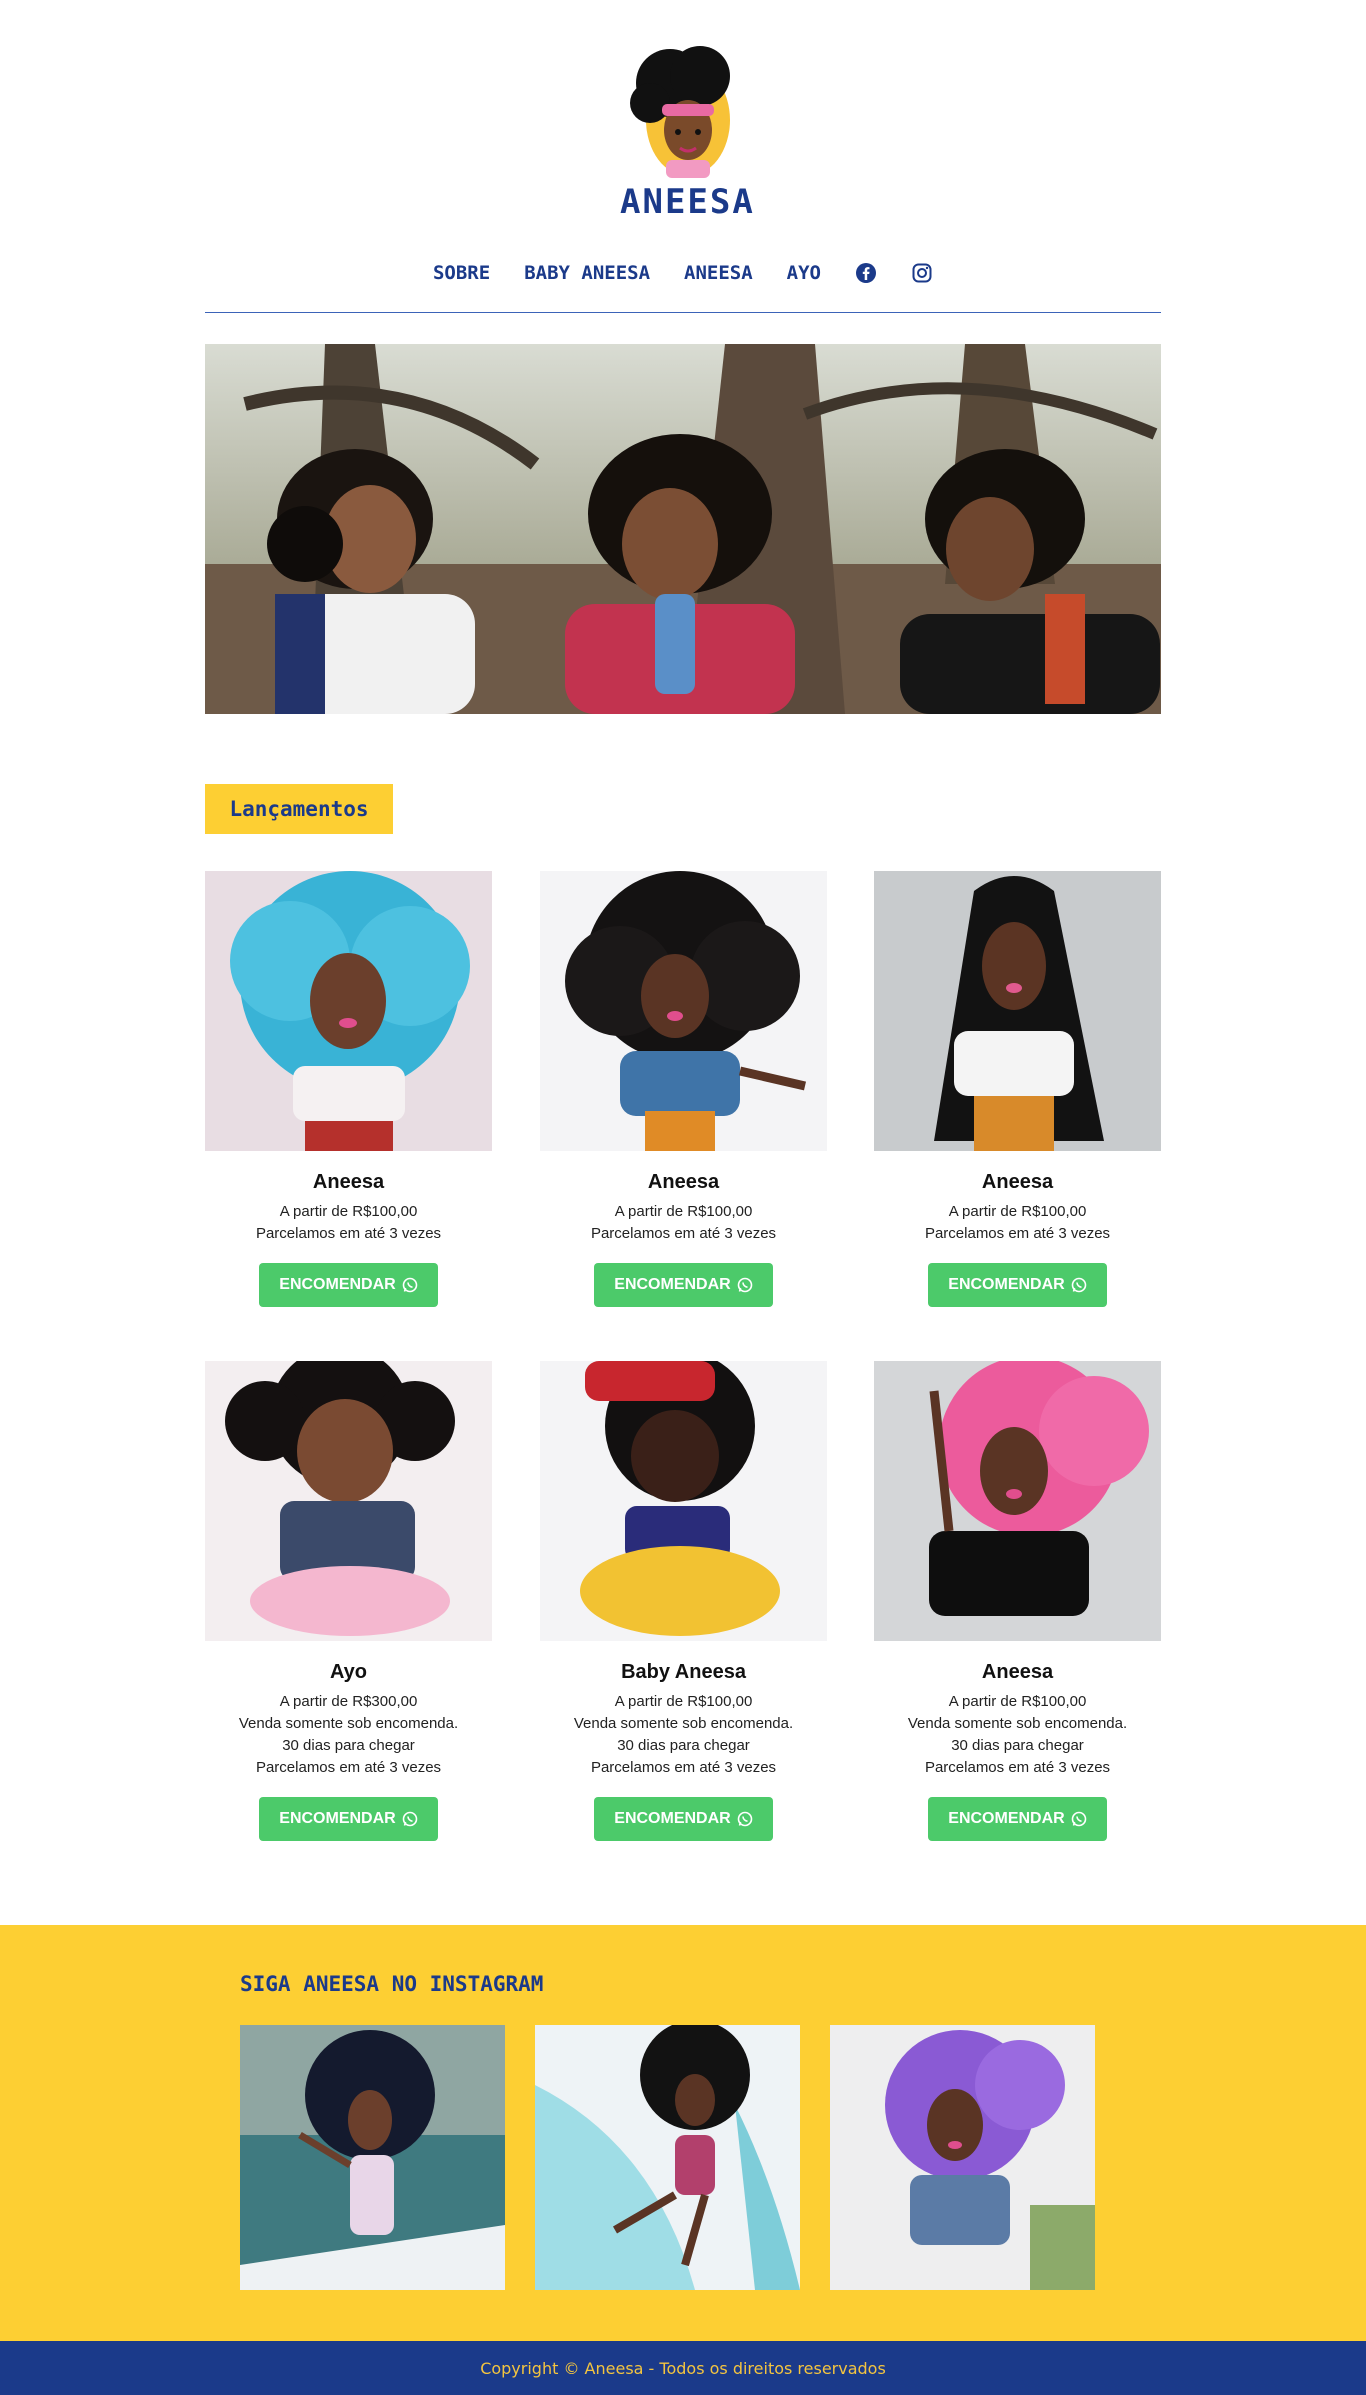  I want to click on section-title-badge: Lançamentos, so click(299, 809).